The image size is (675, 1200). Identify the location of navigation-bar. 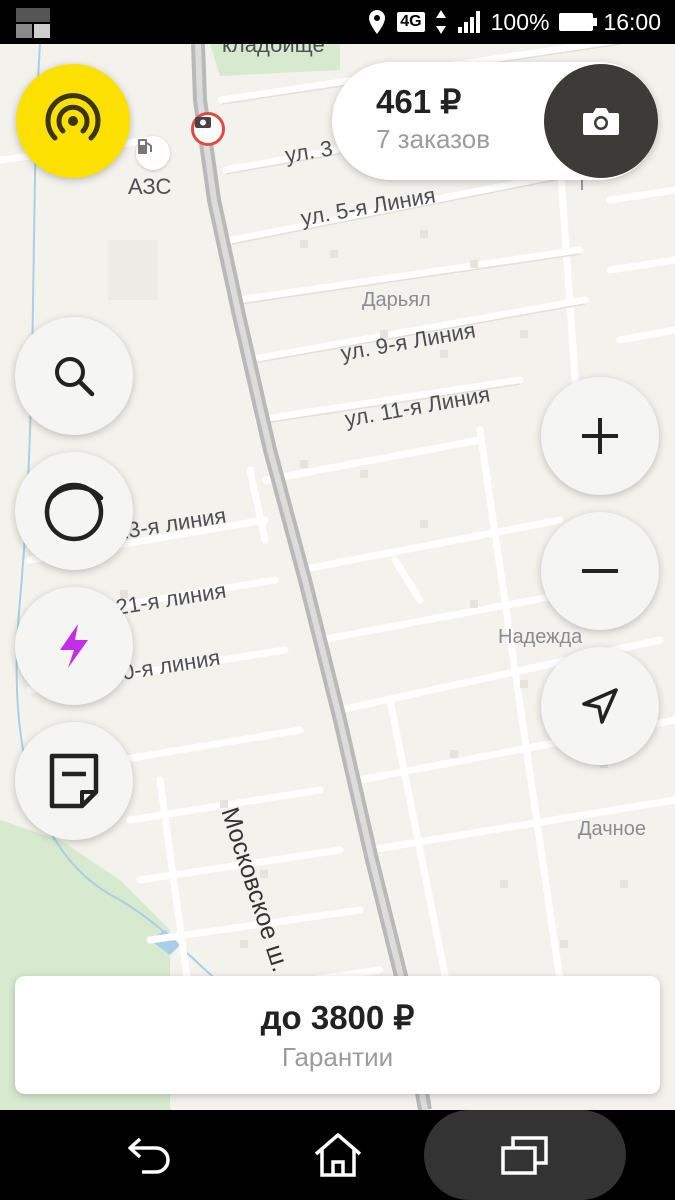
(337, 1155).